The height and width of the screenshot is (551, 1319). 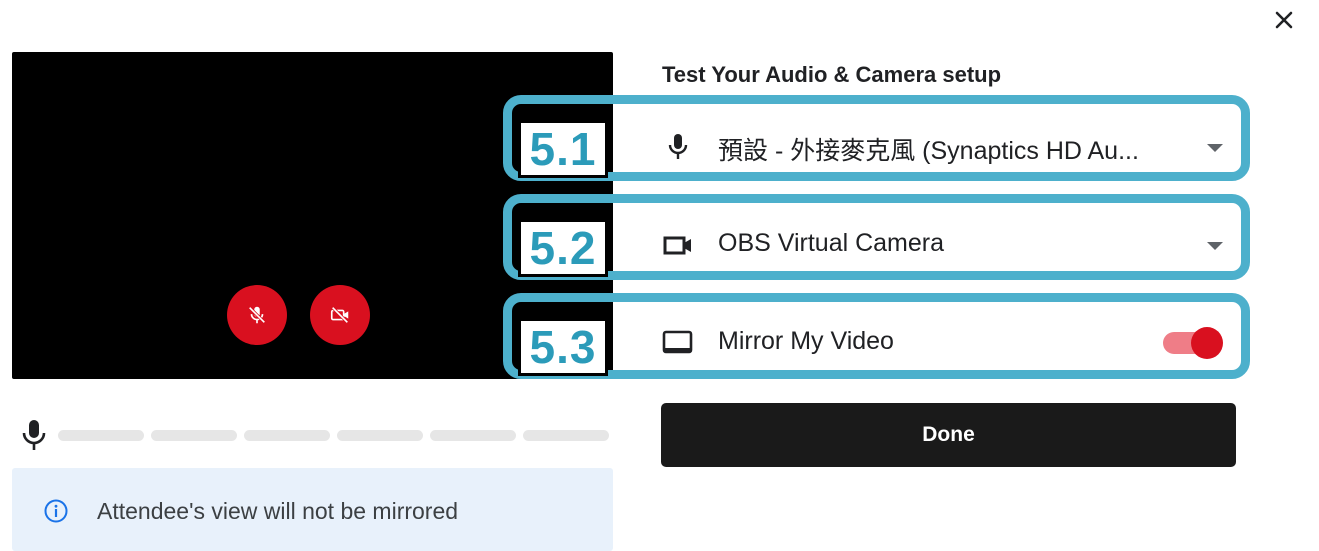 I want to click on camera-off-button, so click(x=340, y=315).